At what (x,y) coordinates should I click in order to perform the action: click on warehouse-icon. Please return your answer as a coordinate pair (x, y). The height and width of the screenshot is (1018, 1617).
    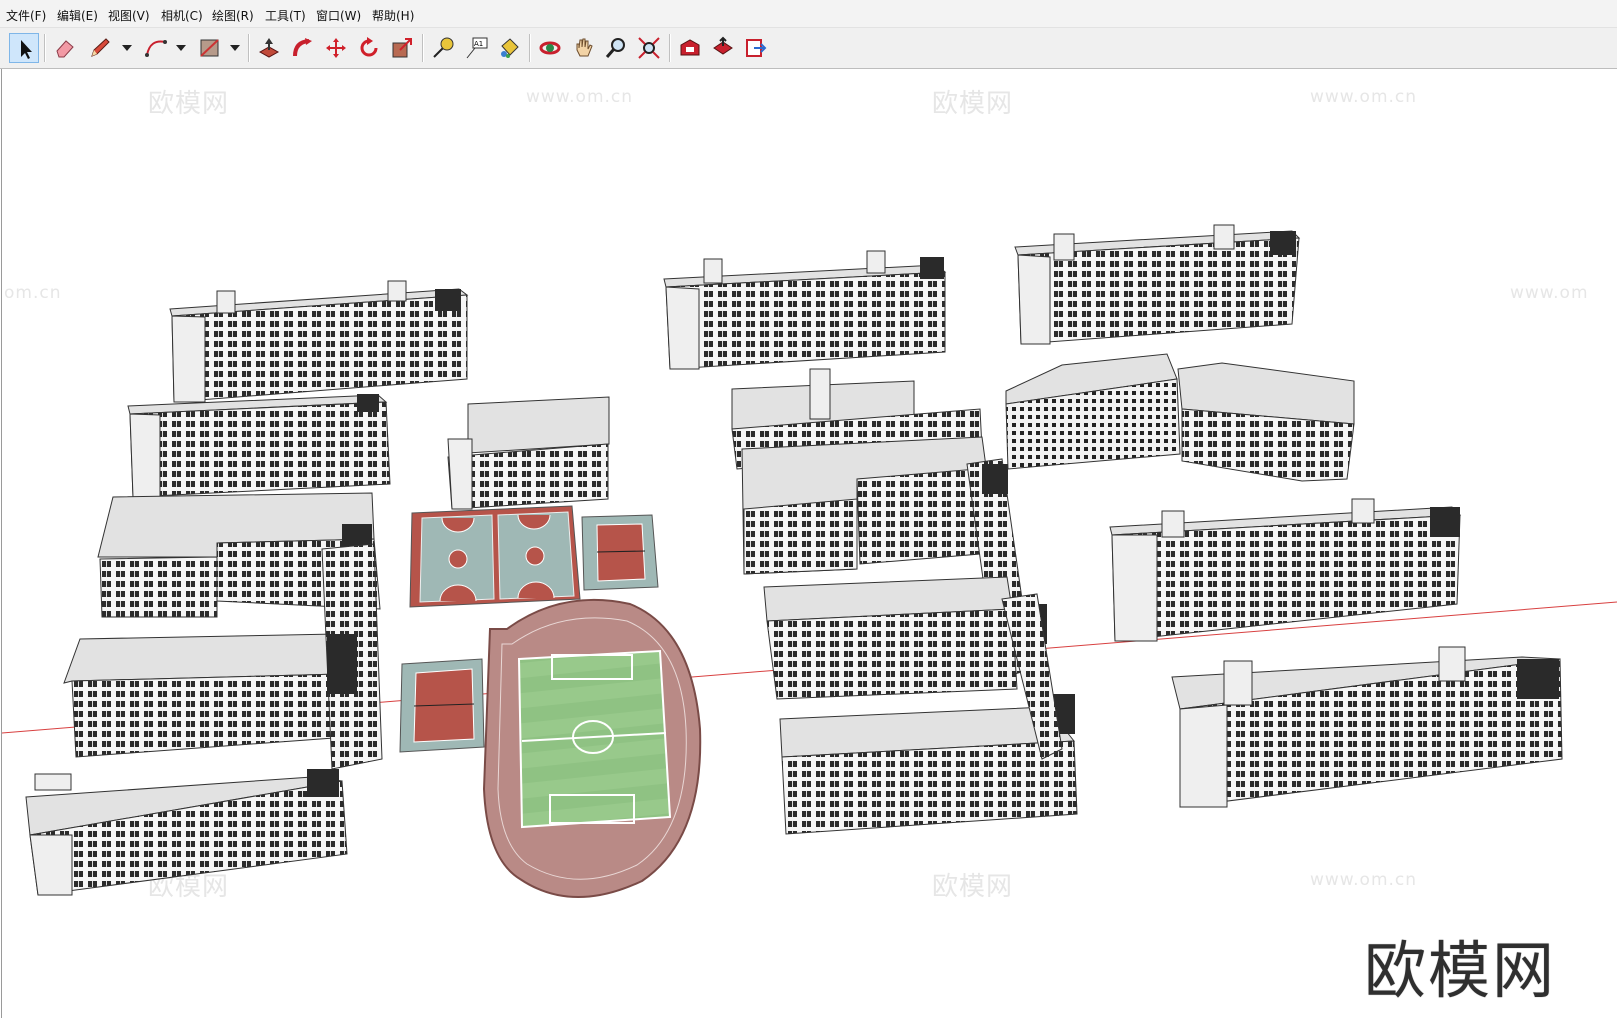
    Looking at the image, I should click on (690, 47).